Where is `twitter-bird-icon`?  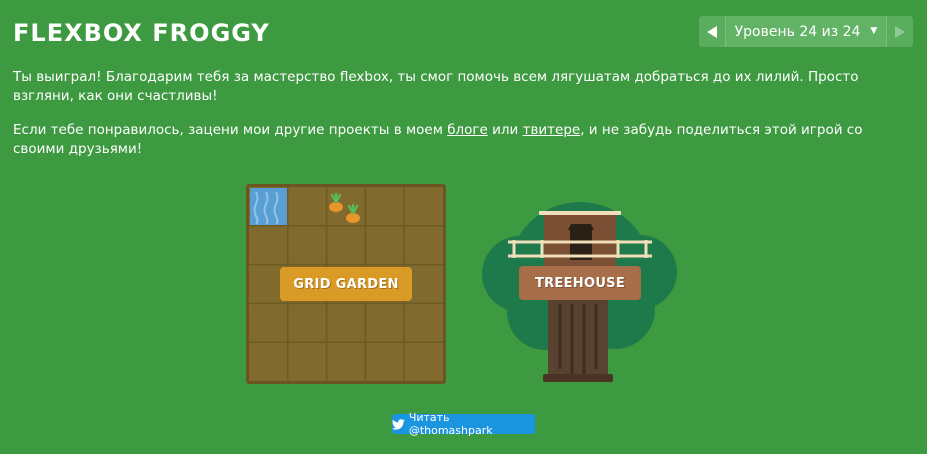
twitter-bird-icon is located at coordinates (398, 424).